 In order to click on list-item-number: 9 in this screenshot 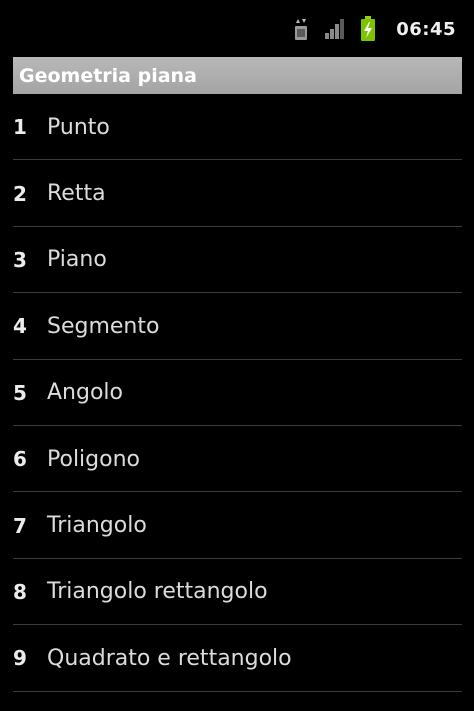, I will do `click(20, 658)`.